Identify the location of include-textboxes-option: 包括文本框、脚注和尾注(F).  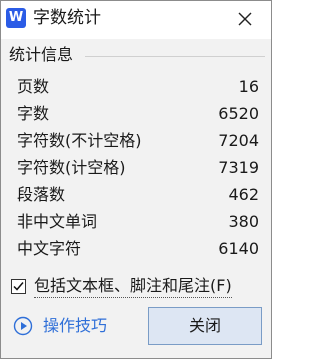
(121, 286).